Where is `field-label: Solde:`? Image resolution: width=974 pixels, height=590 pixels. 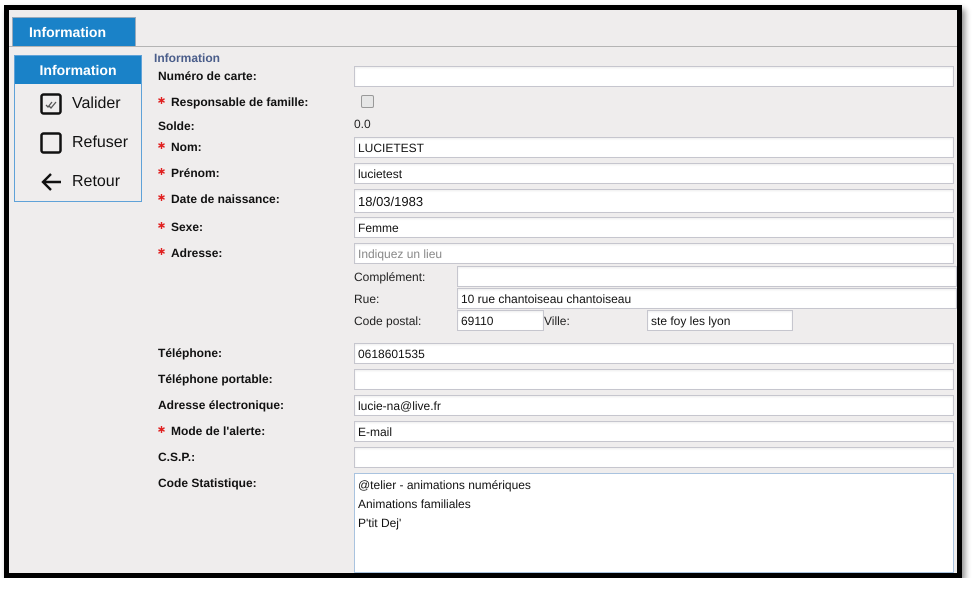 field-label: Solde: is located at coordinates (176, 125).